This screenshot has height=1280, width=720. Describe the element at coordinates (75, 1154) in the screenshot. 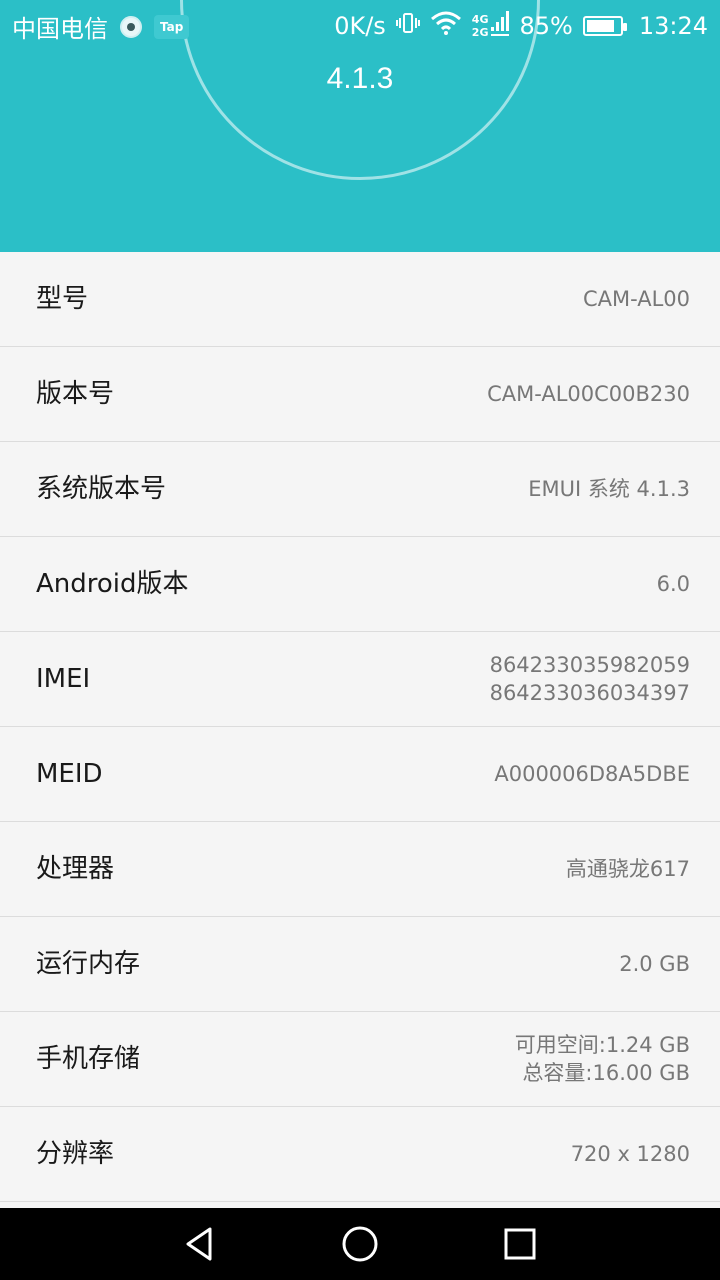

I see `row-label: 分辨率` at that location.